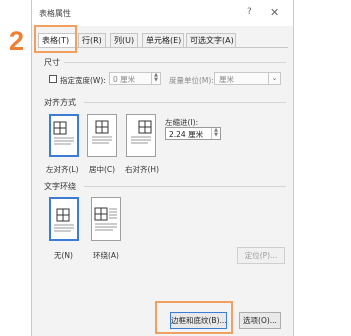 The width and height of the screenshot is (351, 336). Describe the element at coordinates (249, 12) in the screenshot. I see `help-button: ?` at that location.